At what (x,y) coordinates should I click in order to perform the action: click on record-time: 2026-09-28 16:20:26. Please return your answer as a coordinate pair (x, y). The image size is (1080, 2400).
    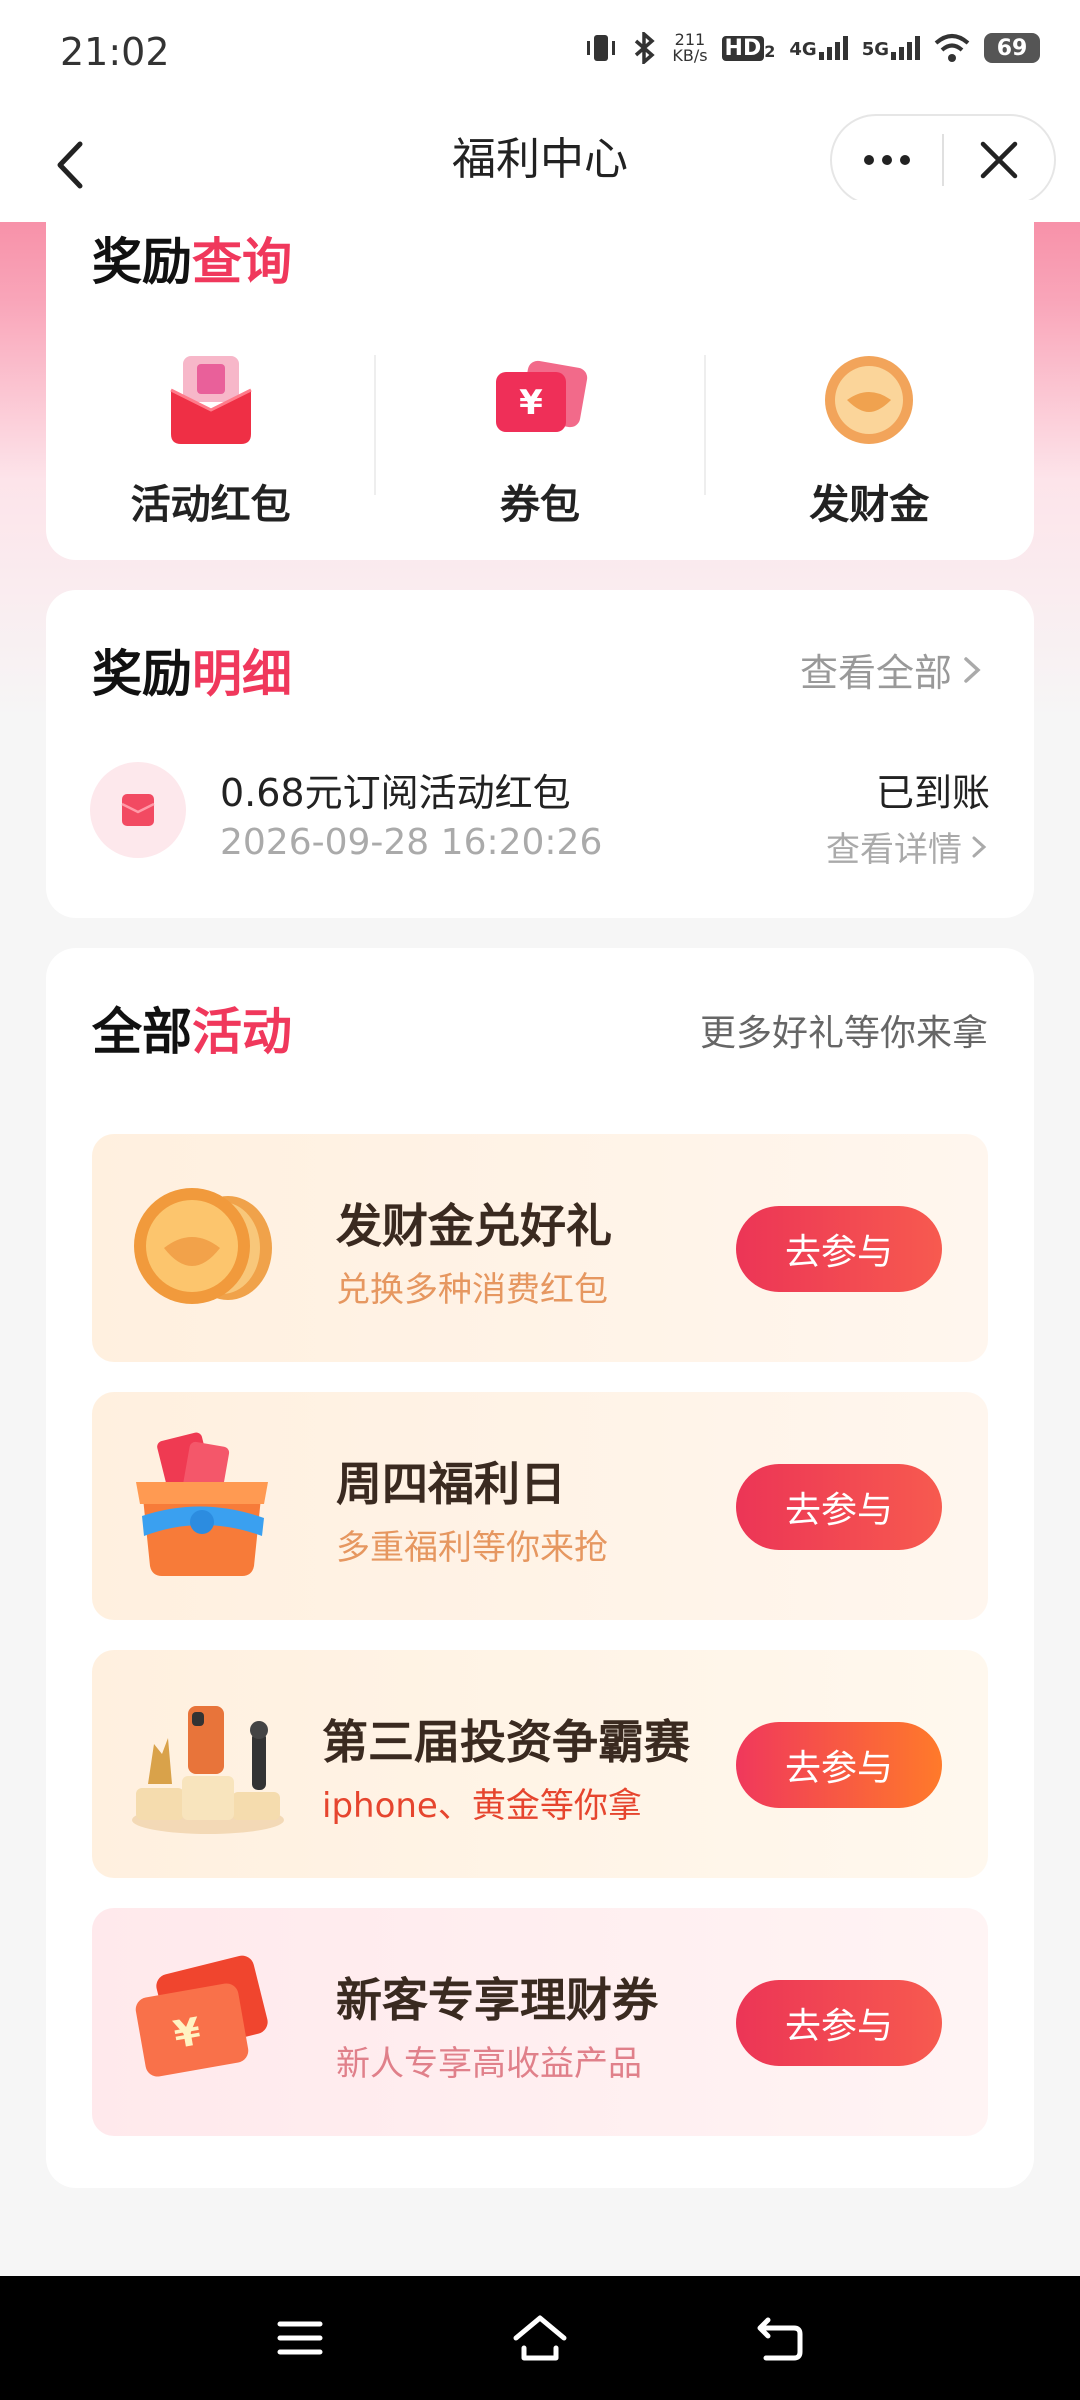
    Looking at the image, I should click on (411, 842).